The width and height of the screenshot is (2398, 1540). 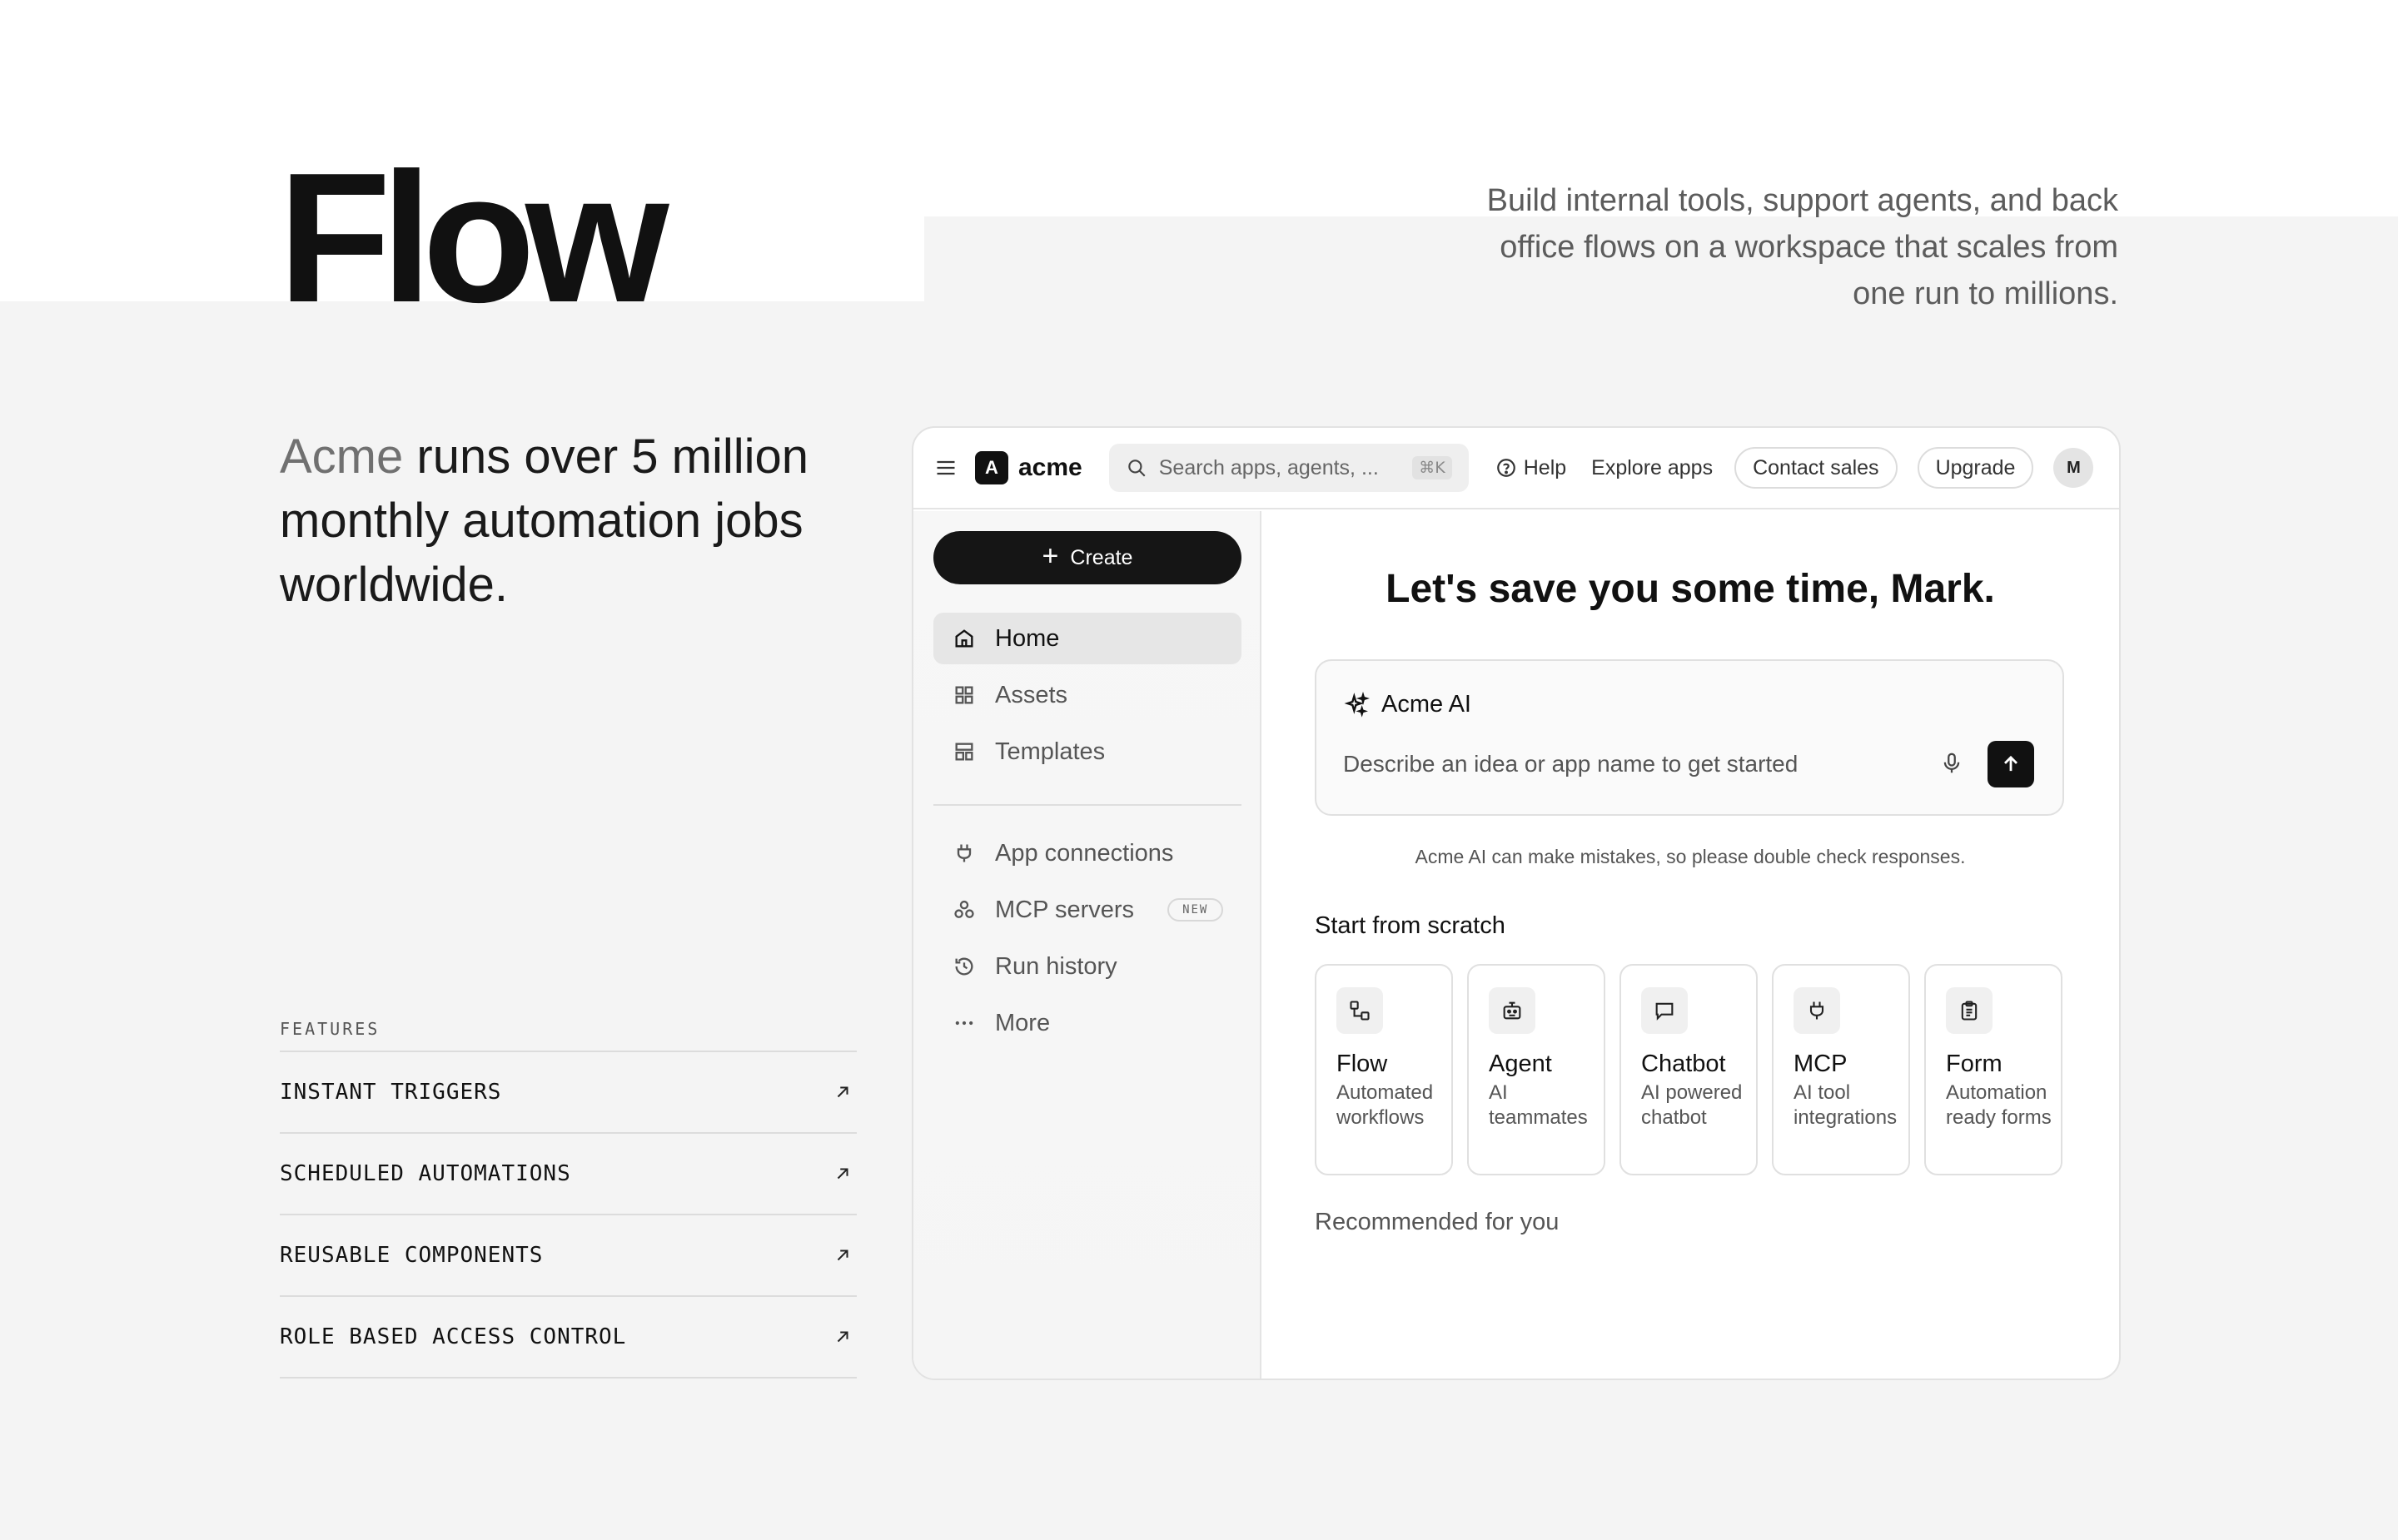 What do you see at coordinates (330, 1029) in the screenshot?
I see `features-label: FEATURES` at bounding box center [330, 1029].